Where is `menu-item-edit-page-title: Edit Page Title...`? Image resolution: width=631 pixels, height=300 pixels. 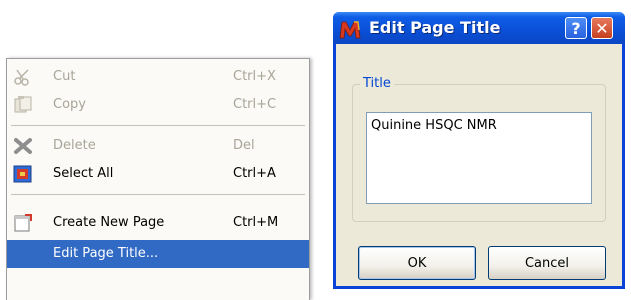 menu-item-edit-page-title: Edit Page Title... is located at coordinates (158, 254).